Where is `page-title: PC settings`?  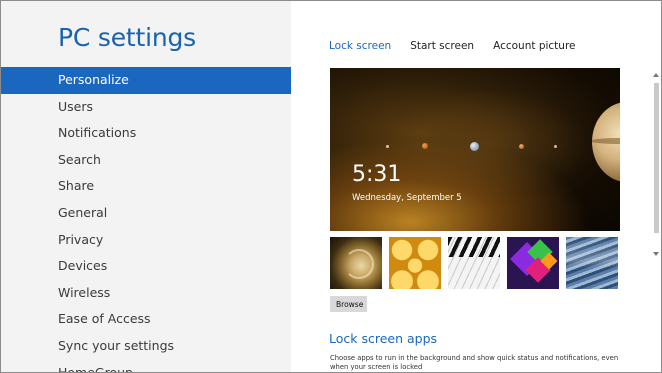
page-title: PC settings is located at coordinates (127, 37).